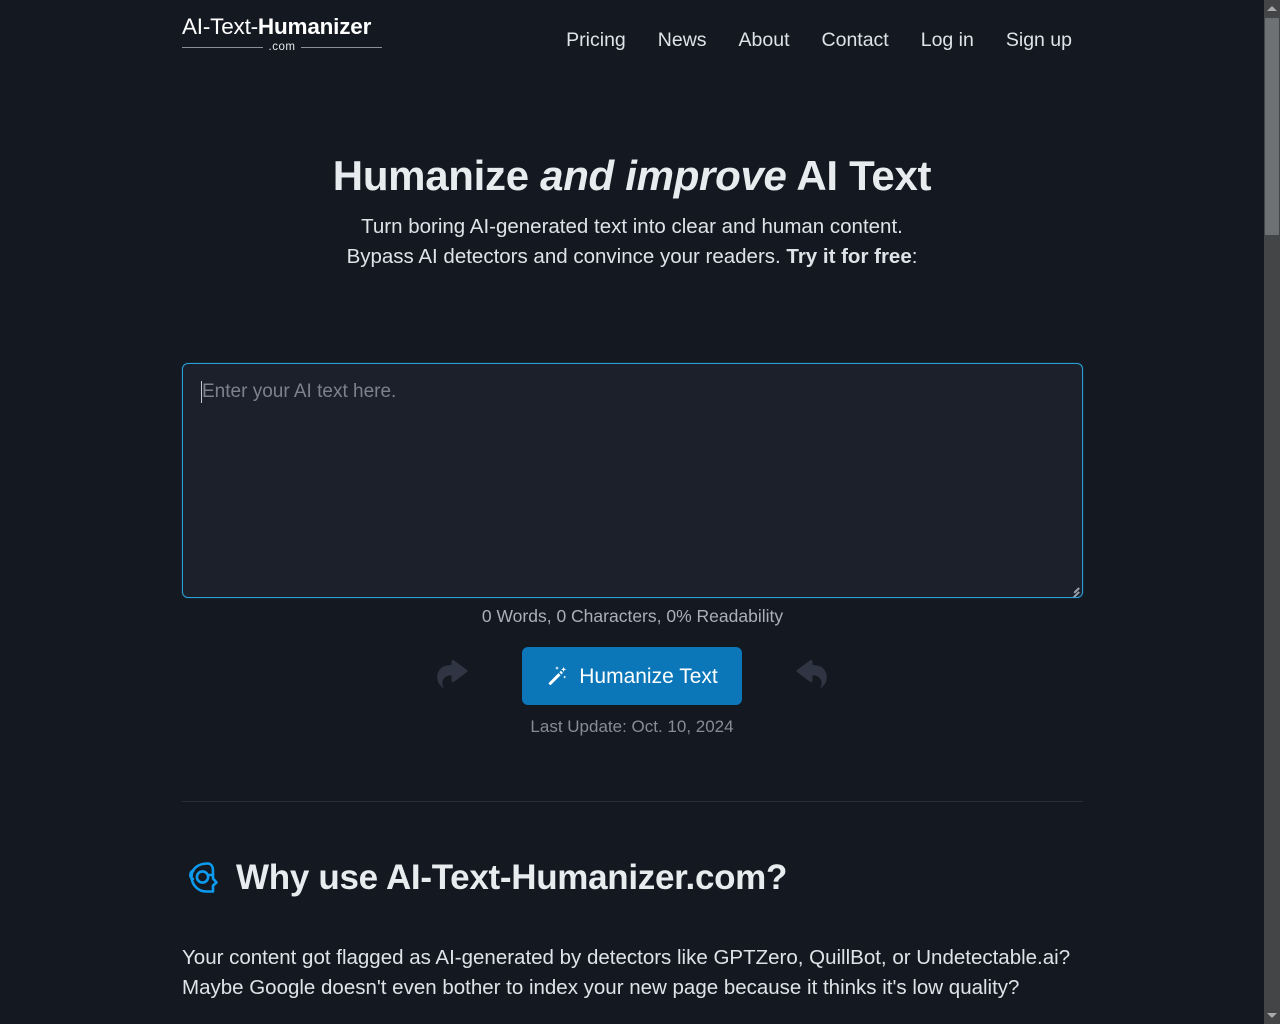 The height and width of the screenshot is (1024, 1280). I want to click on magic-wand-icon, so click(557, 676).